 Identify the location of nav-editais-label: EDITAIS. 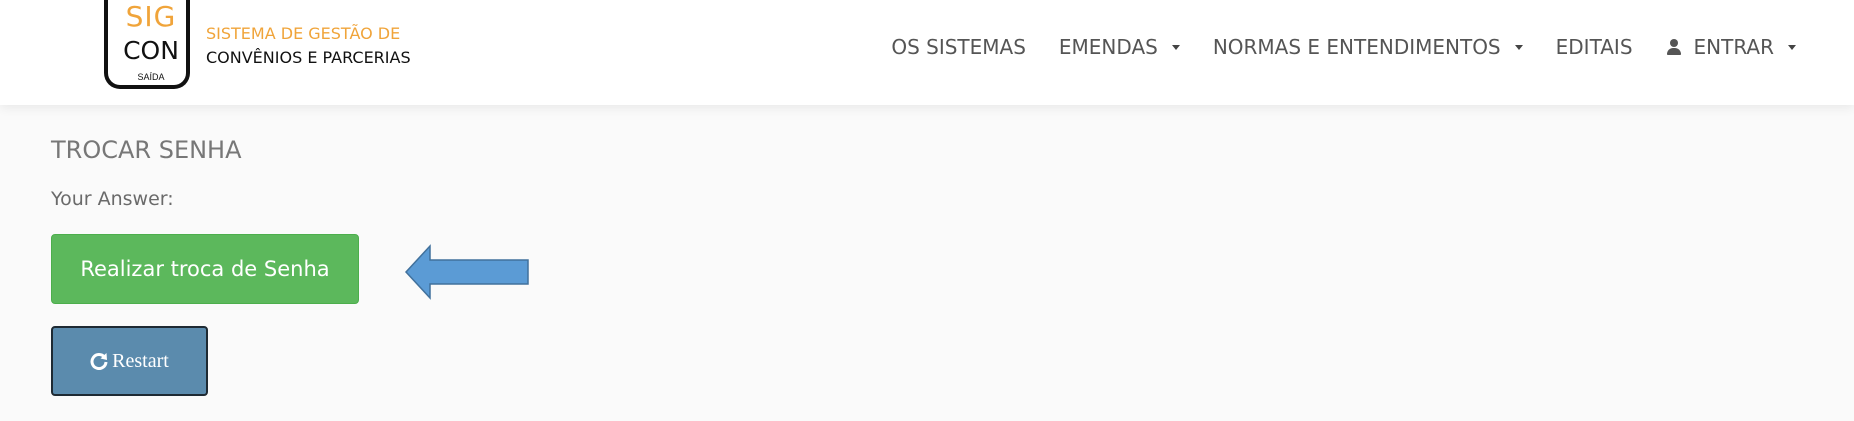
(1594, 47).